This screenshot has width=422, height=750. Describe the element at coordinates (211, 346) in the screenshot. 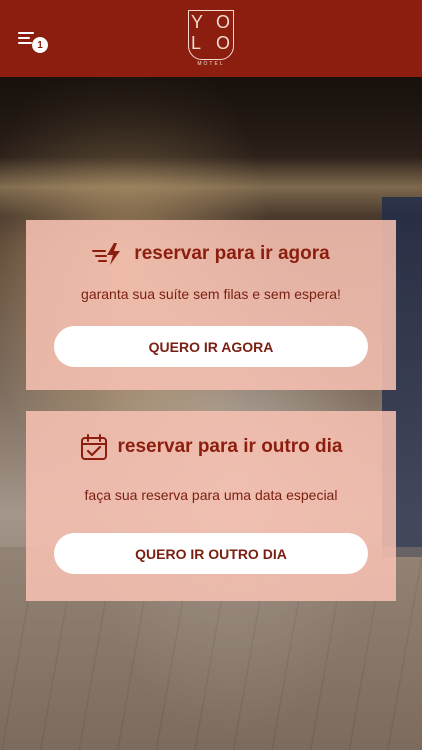

I see `quero-ir-agora-button: QUERO IR AGORA` at that location.